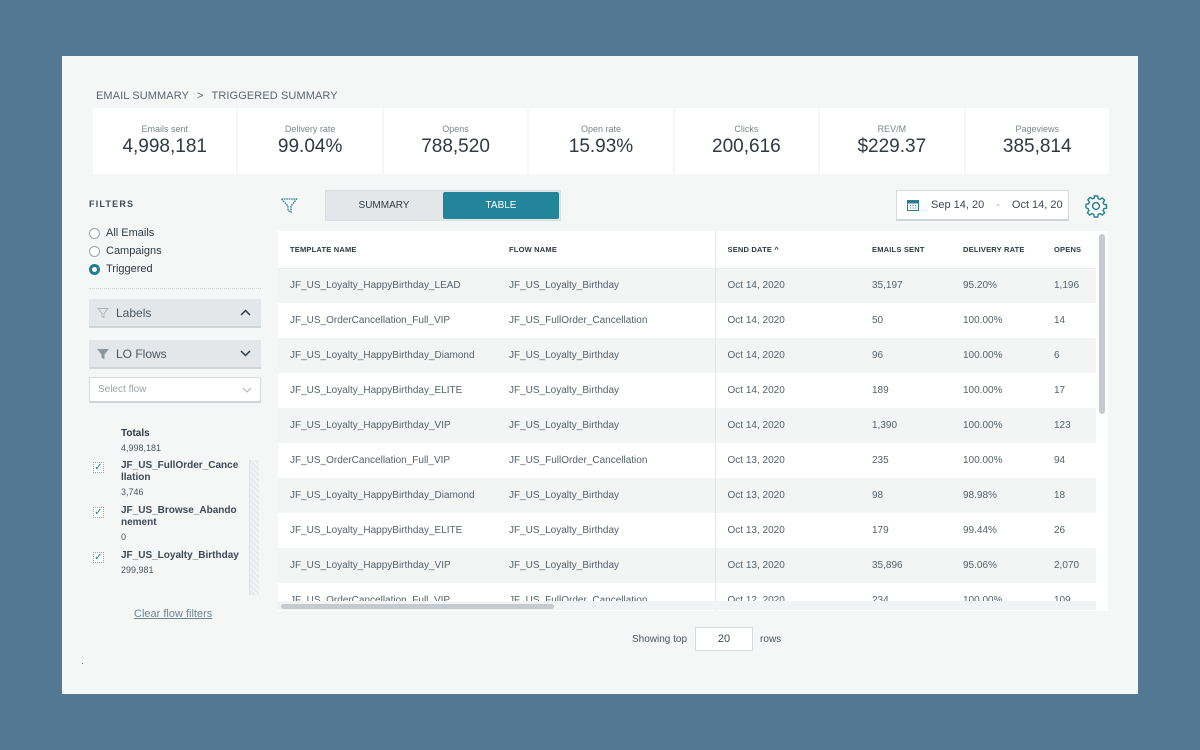 The width and height of the screenshot is (1200, 750). I want to click on chevron-up-icon, so click(245, 312).